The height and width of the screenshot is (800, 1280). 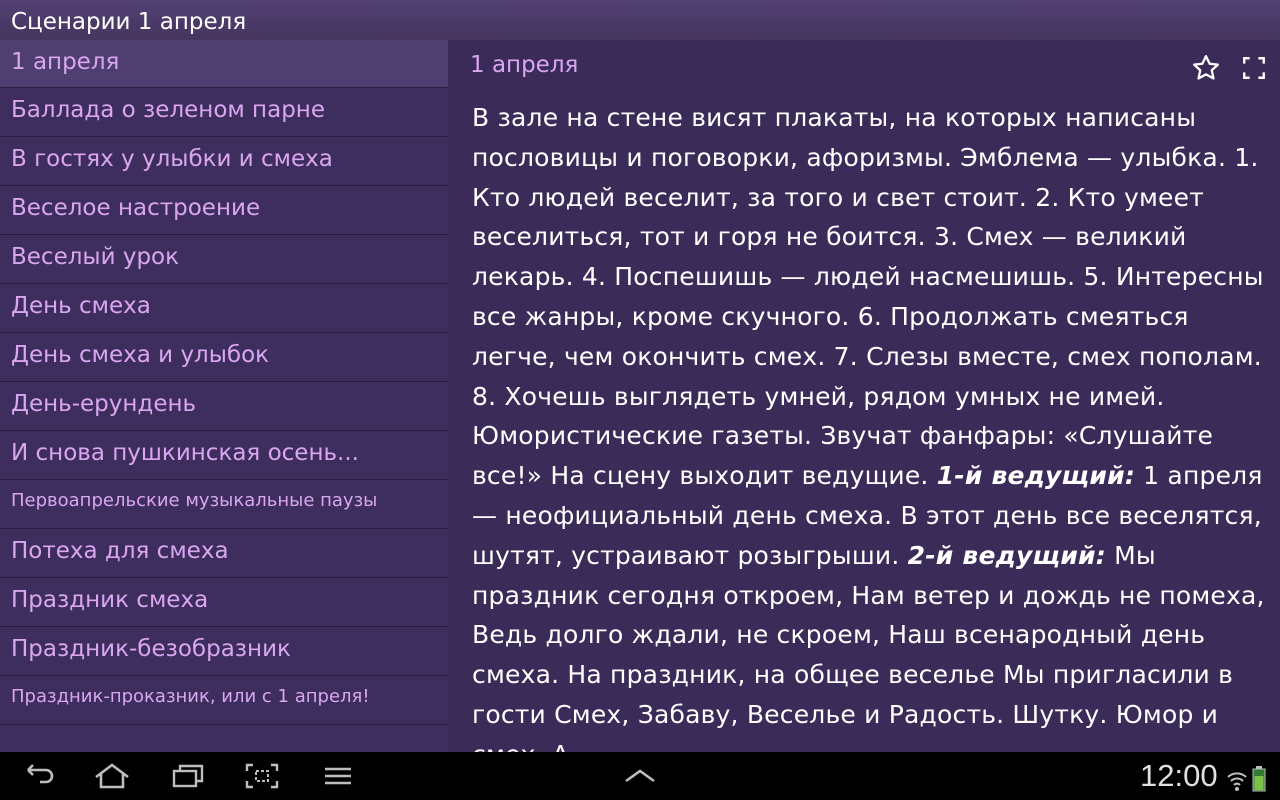 I want to click on recent-apps-icon, so click(x=188, y=776).